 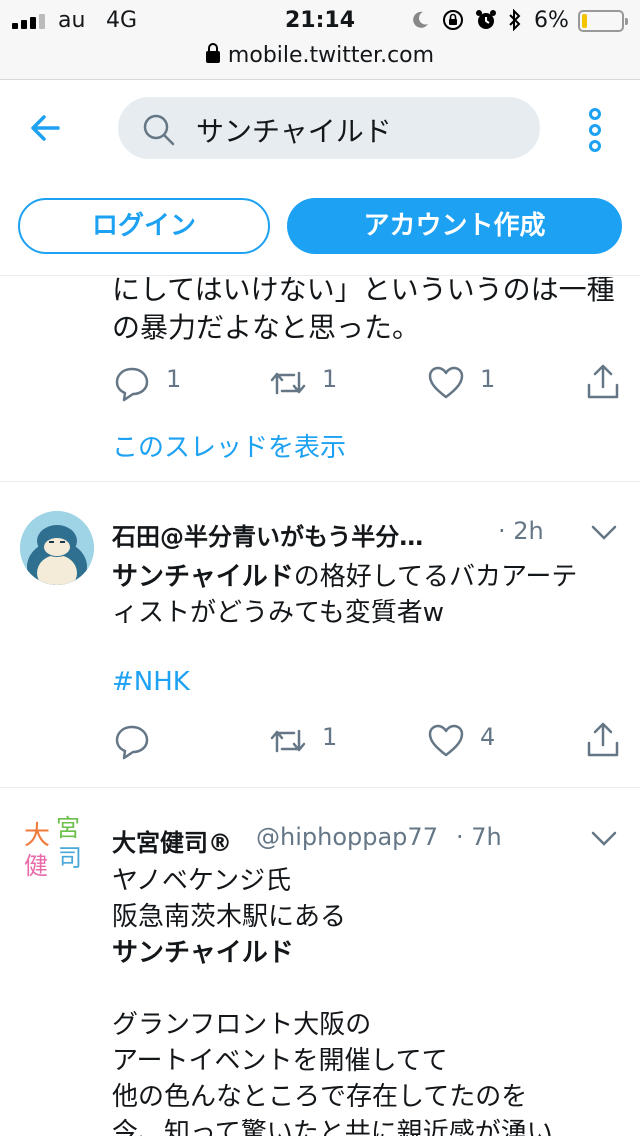 What do you see at coordinates (159, 130) in the screenshot?
I see `search-icon` at bounding box center [159, 130].